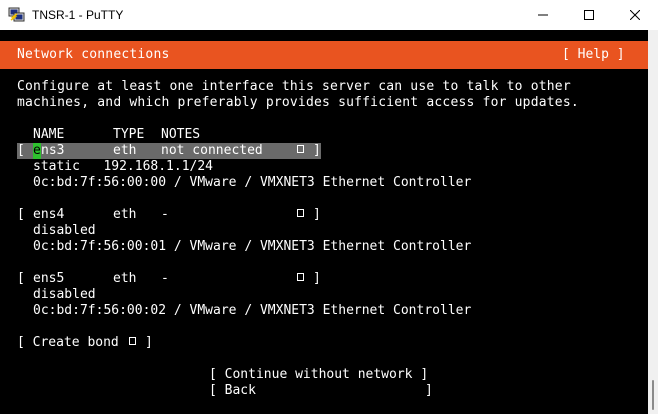 This screenshot has width=658, height=414. What do you see at coordinates (53, 150) in the screenshot?
I see `interface-name-rest: ns3` at bounding box center [53, 150].